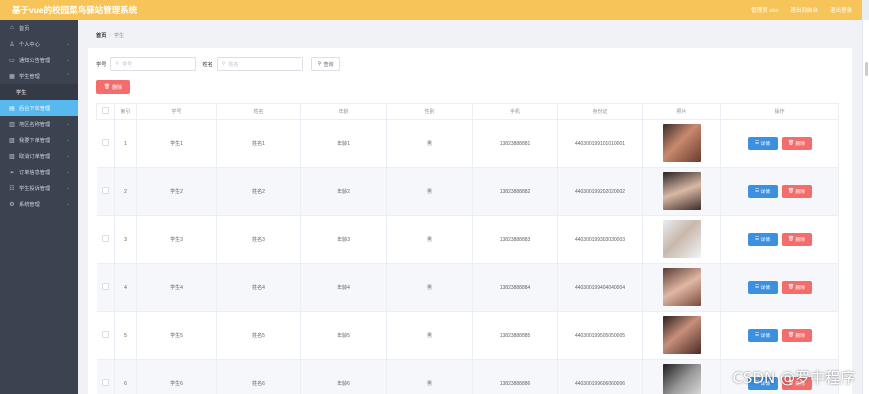  Describe the element at coordinates (12, 188) in the screenshot. I see `complaint-icon: ☷` at that location.